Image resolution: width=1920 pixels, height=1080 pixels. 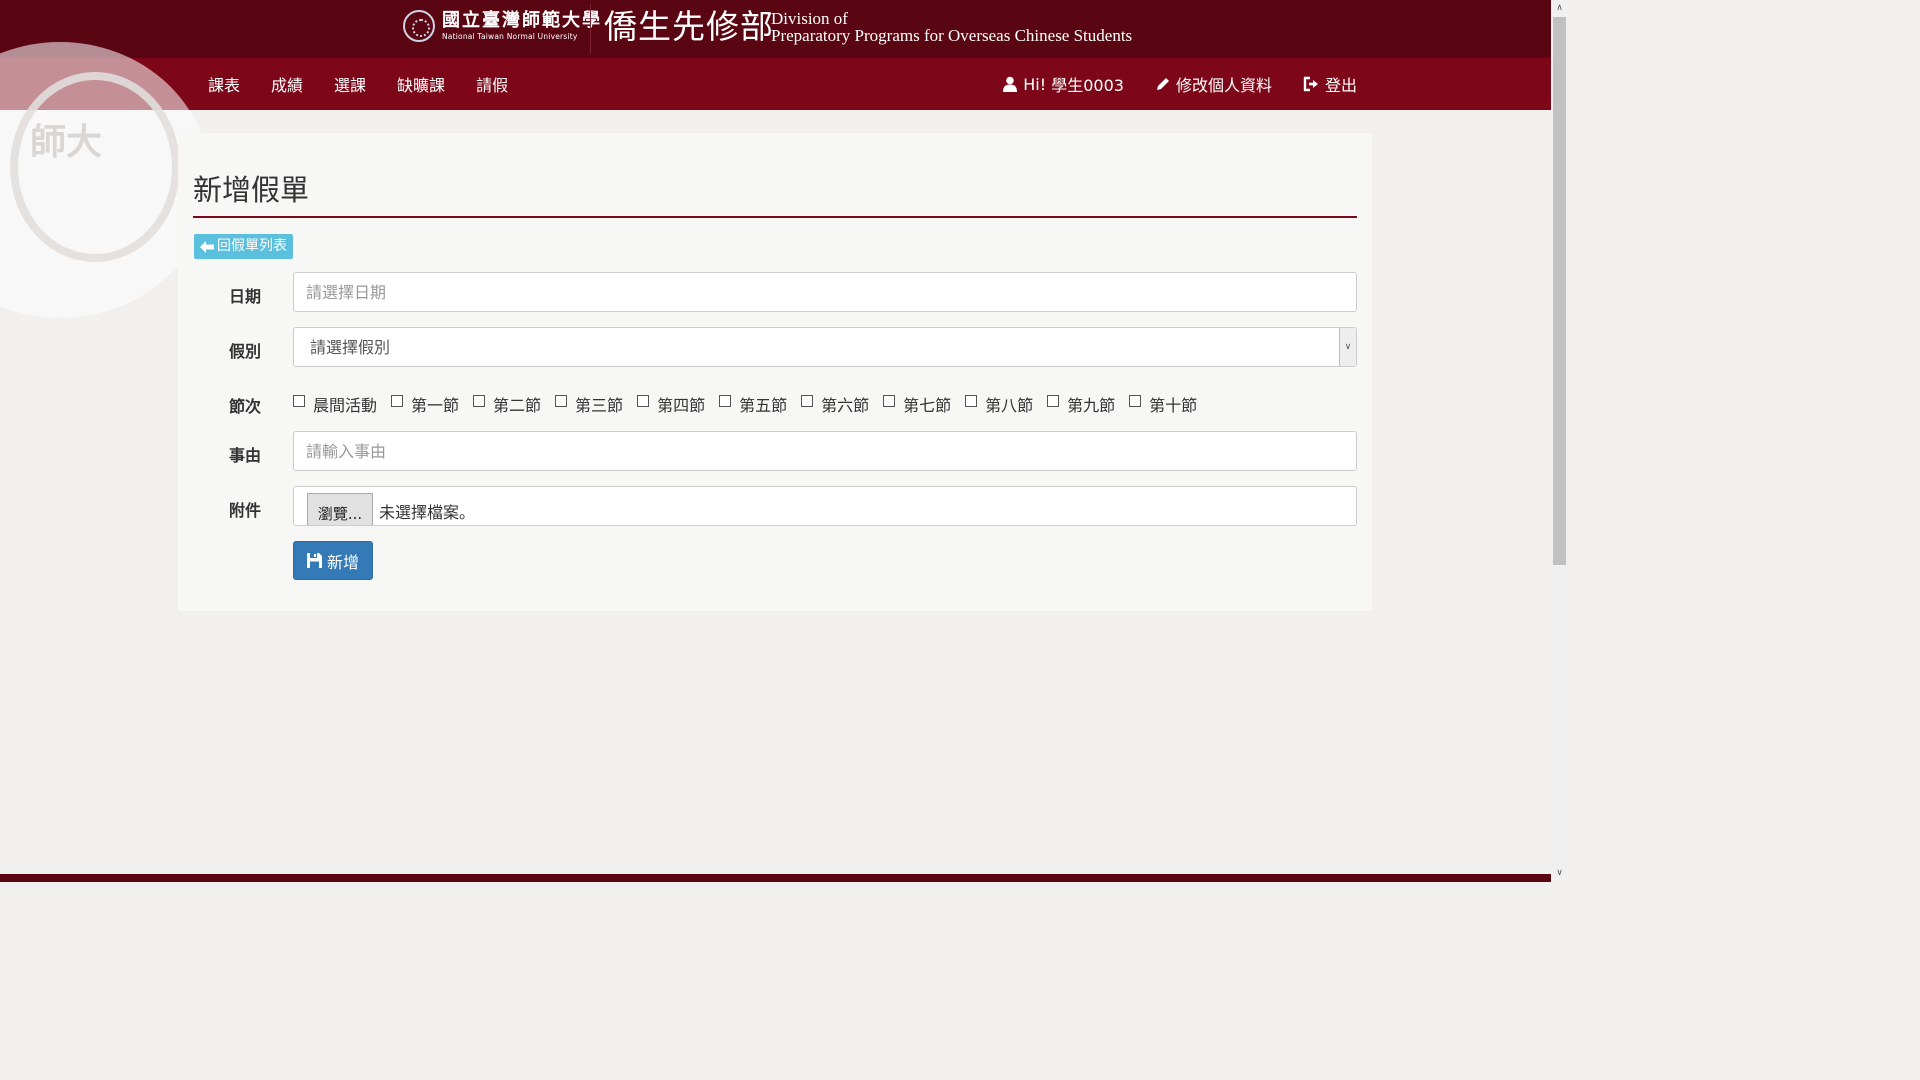 I want to click on main-navbar: 課表 成績 選課 缺曠課 請假 Hi! 學生0003 修改個人資料 登出, so click(x=775, y=84).